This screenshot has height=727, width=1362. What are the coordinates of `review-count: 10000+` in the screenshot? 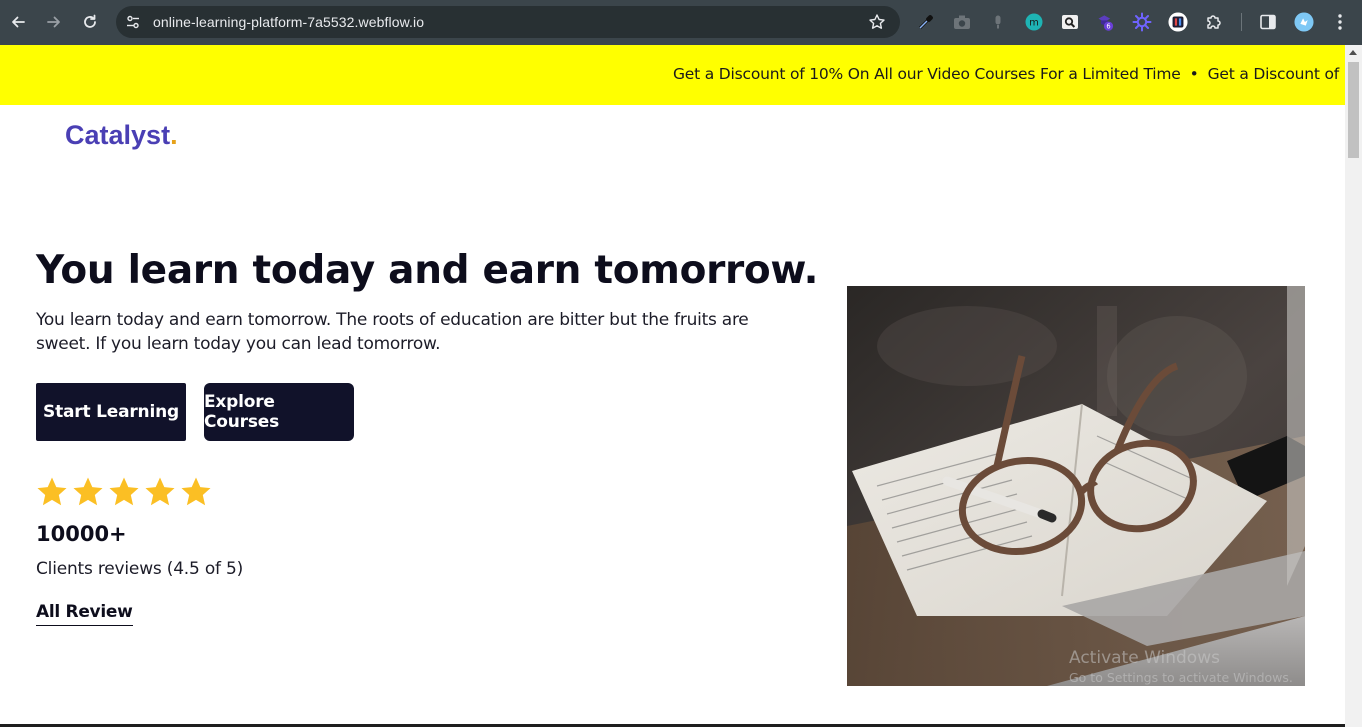 It's located at (81, 534).